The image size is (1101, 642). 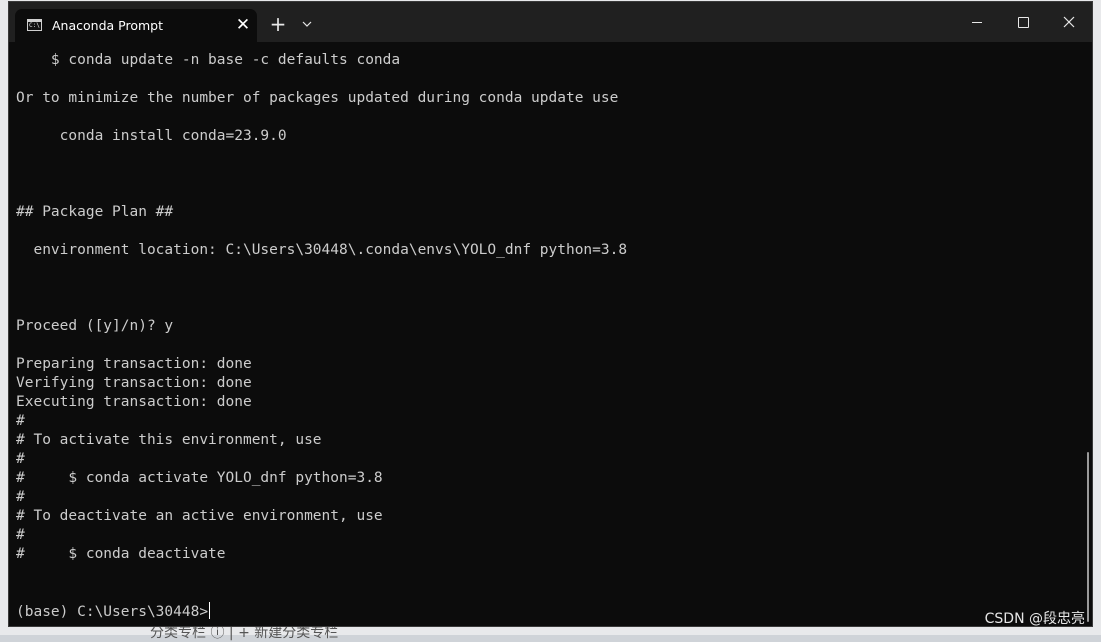 I want to click on terminal-line: Verifying transaction: done, so click(x=134, y=383).